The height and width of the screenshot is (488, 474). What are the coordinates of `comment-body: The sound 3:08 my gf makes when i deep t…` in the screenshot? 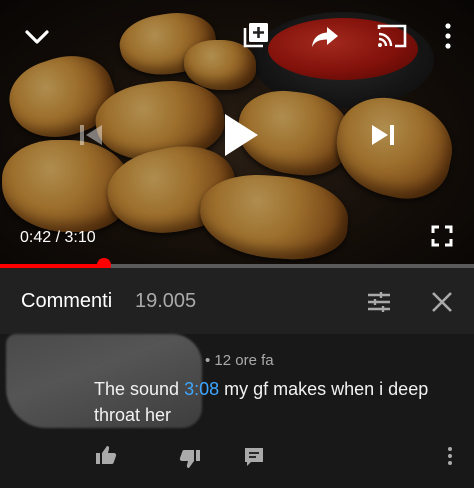 It's located at (279, 402).